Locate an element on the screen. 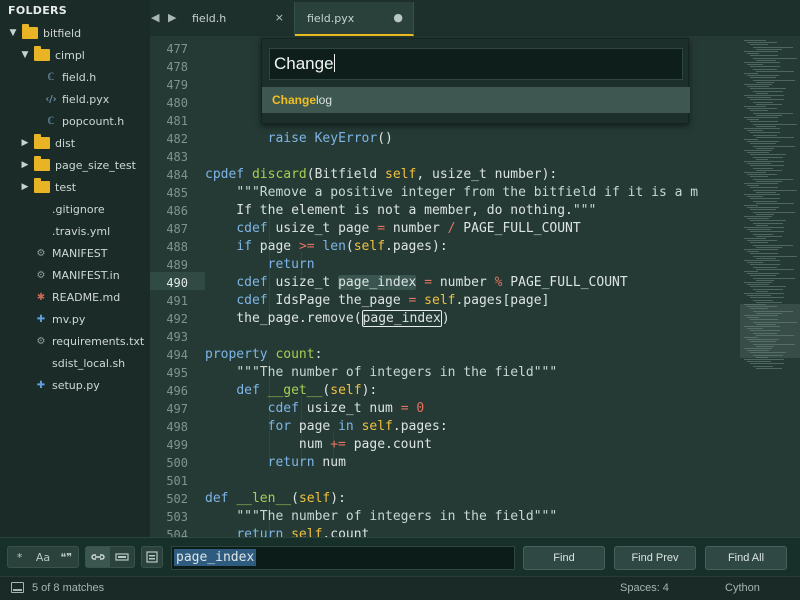 This screenshot has width=800, height=600. sidebar-item-label: MANIFEST.in is located at coordinates (86, 275).